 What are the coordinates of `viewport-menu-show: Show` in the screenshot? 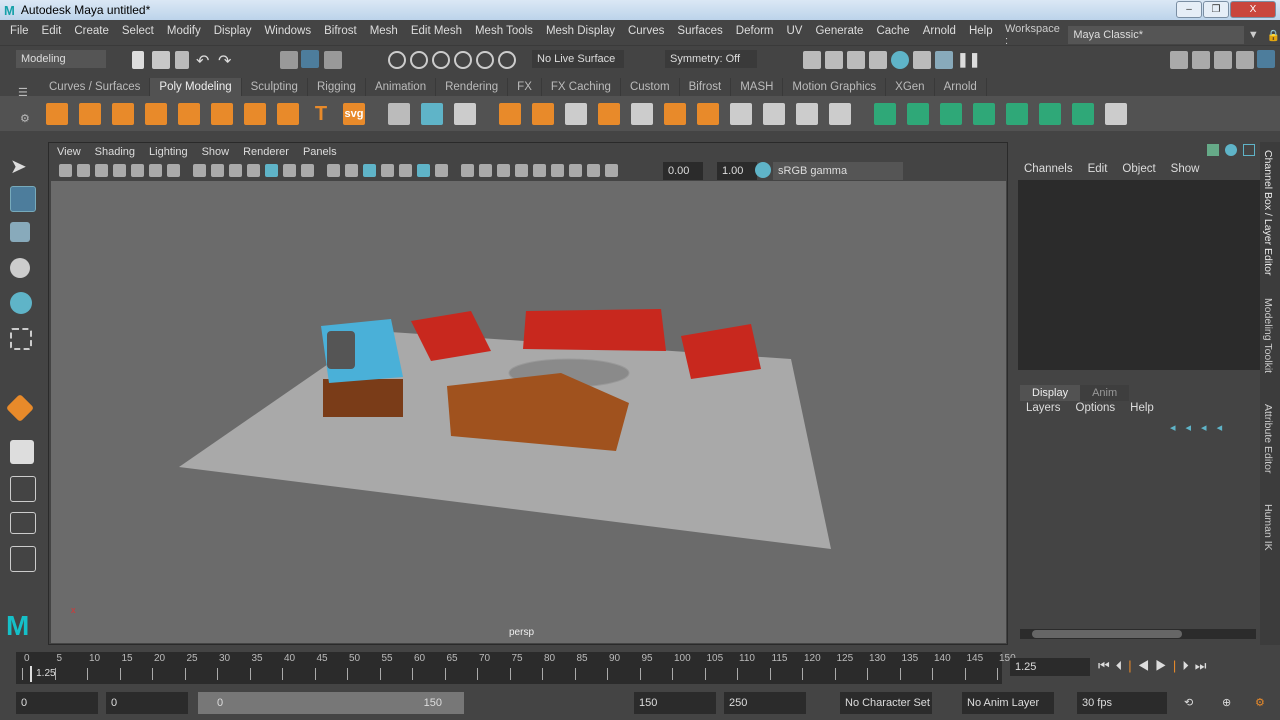 It's located at (216, 152).